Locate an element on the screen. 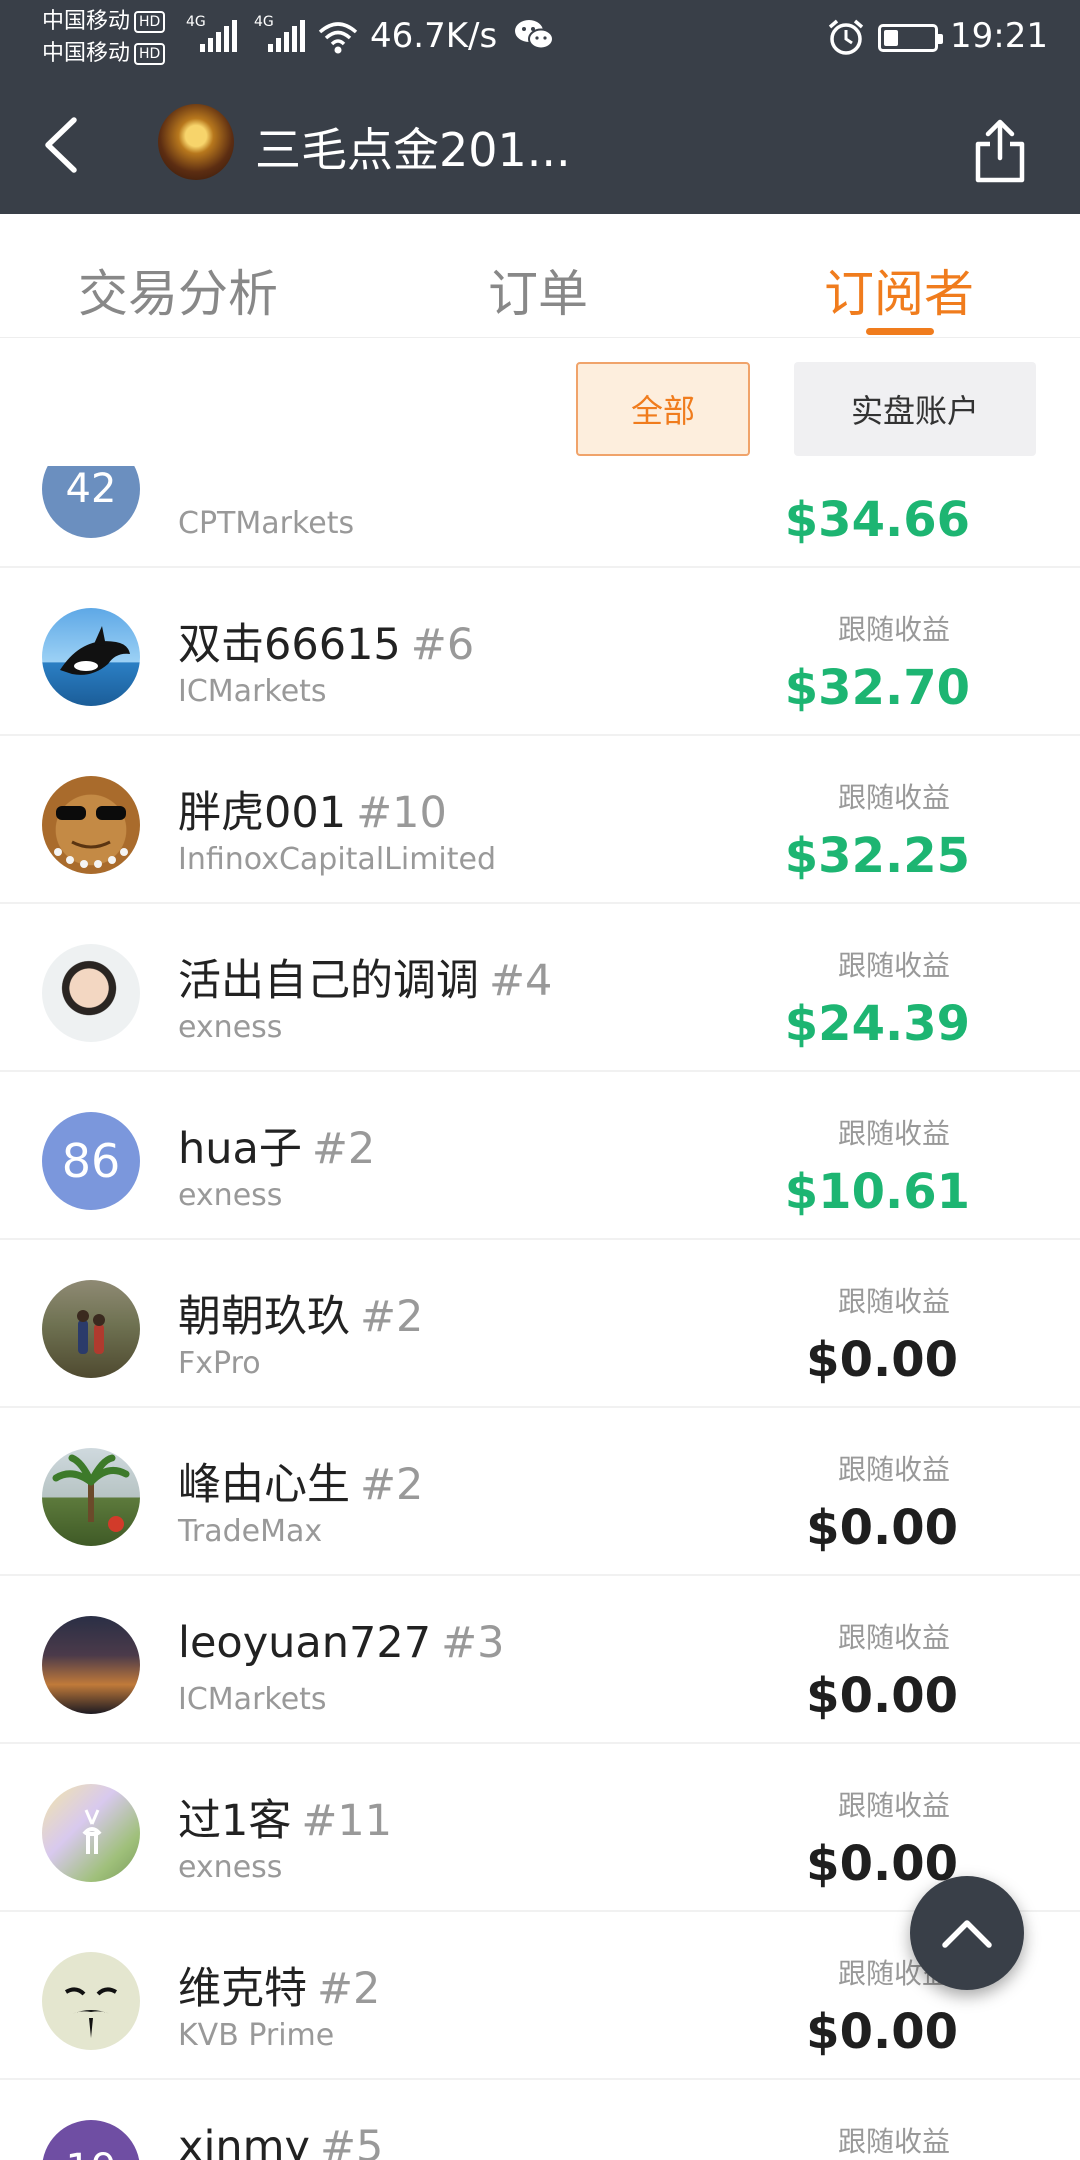  chevron-up-icon is located at coordinates (967, 1934).